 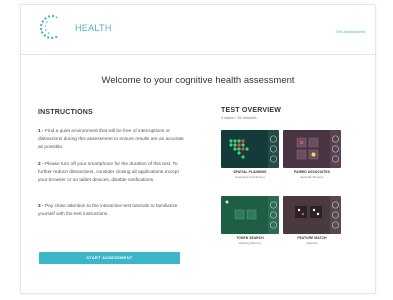 I want to click on test-subtitle: Working Memory, so click(x=250, y=243).